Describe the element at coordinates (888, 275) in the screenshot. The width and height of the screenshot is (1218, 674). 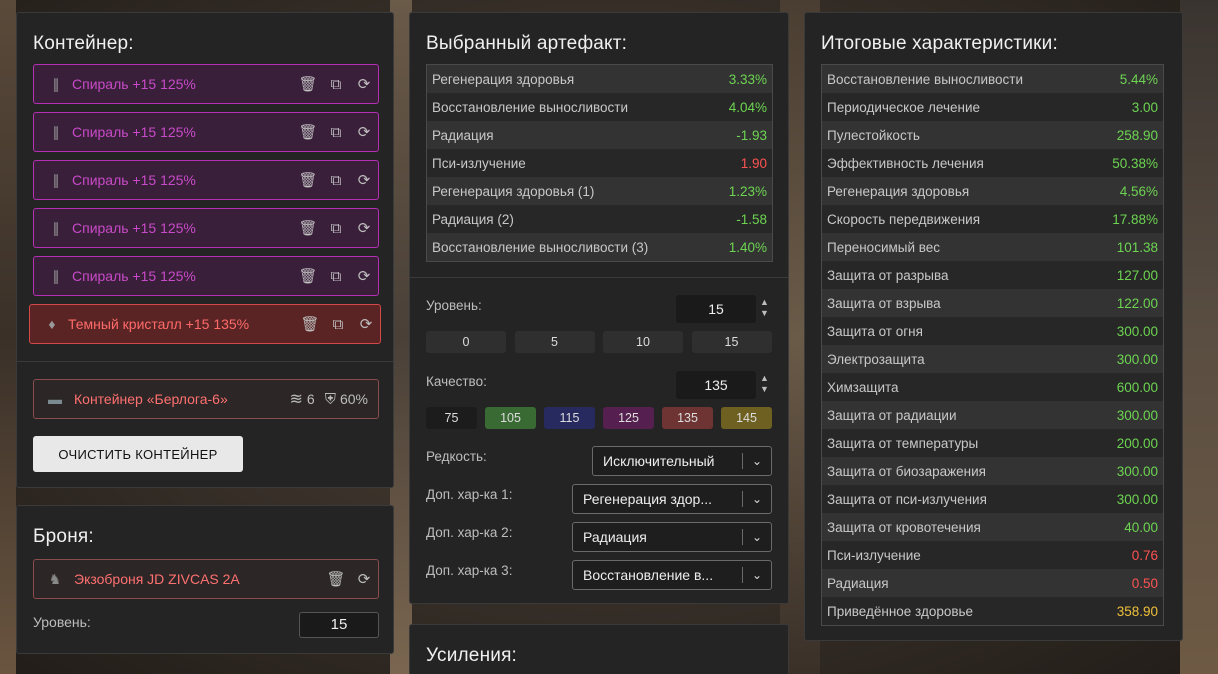
I see `stat-name: Защита от разрыва` at that location.